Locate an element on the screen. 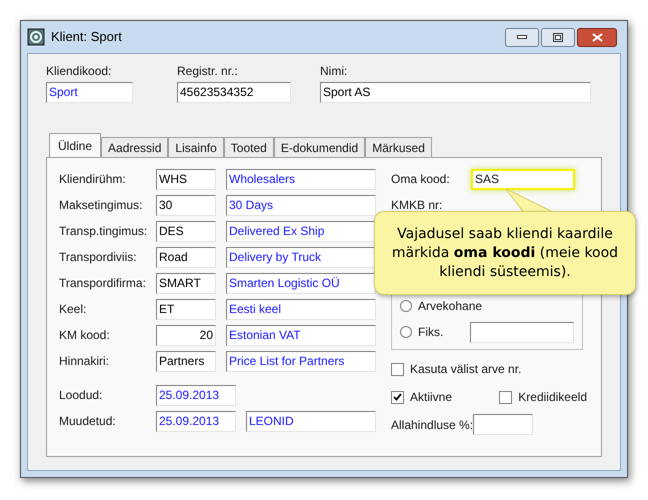 The height and width of the screenshot is (500, 648). check-icon is located at coordinates (397, 397).